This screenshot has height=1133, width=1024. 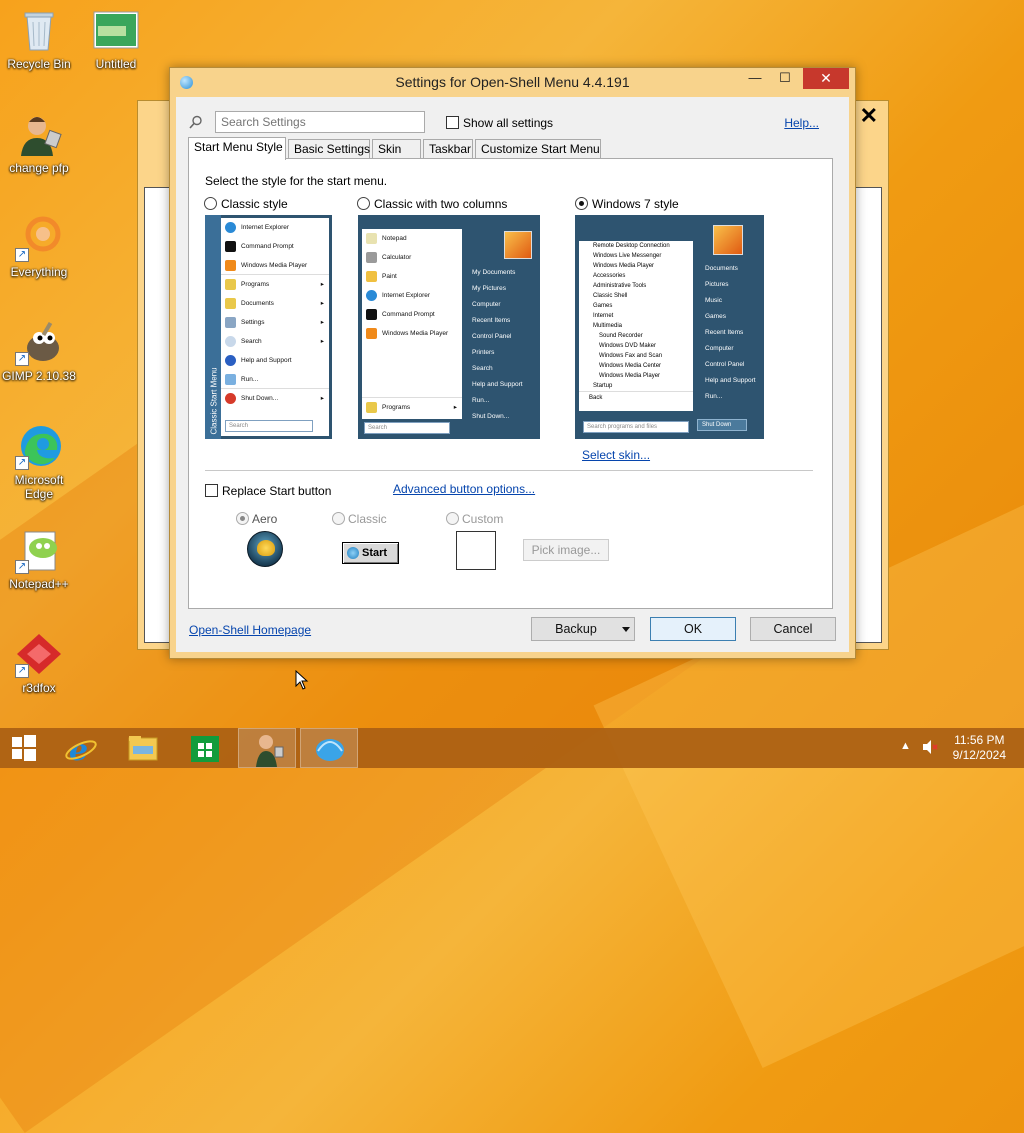 I want to click on radio-custom-button: Custom, so click(x=474, y=518).